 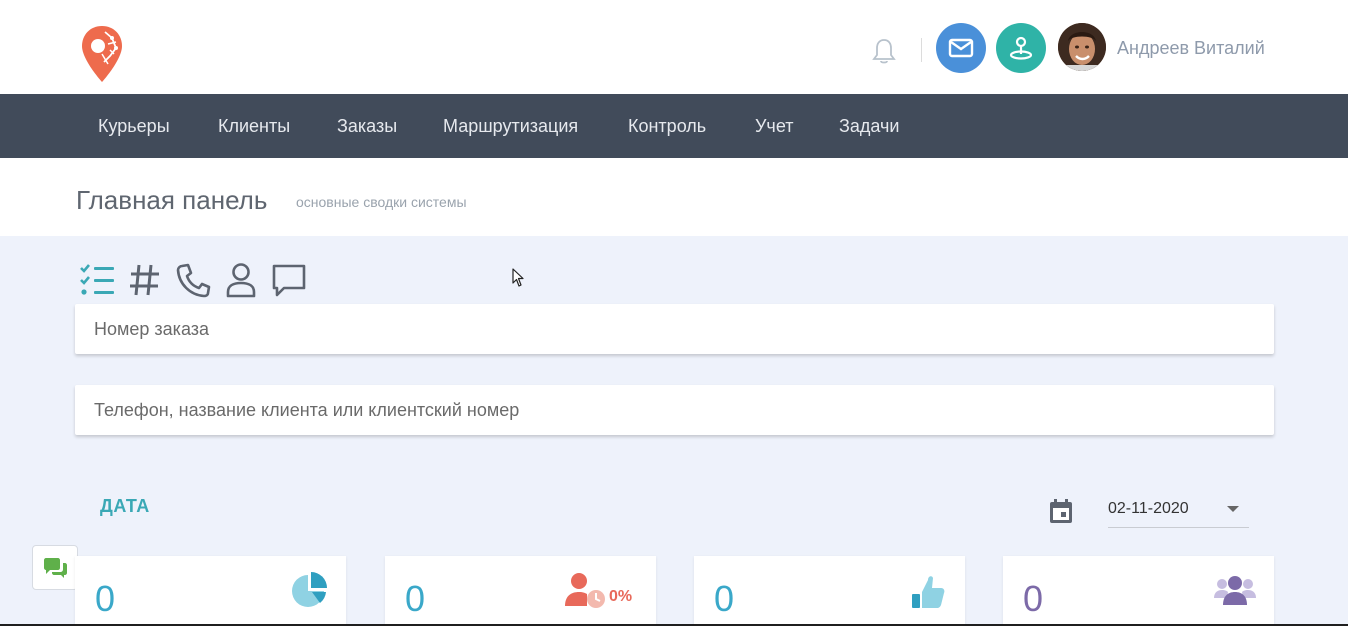 I want to click on date-select: 02-11-2020, so click(x=1178, y=510).